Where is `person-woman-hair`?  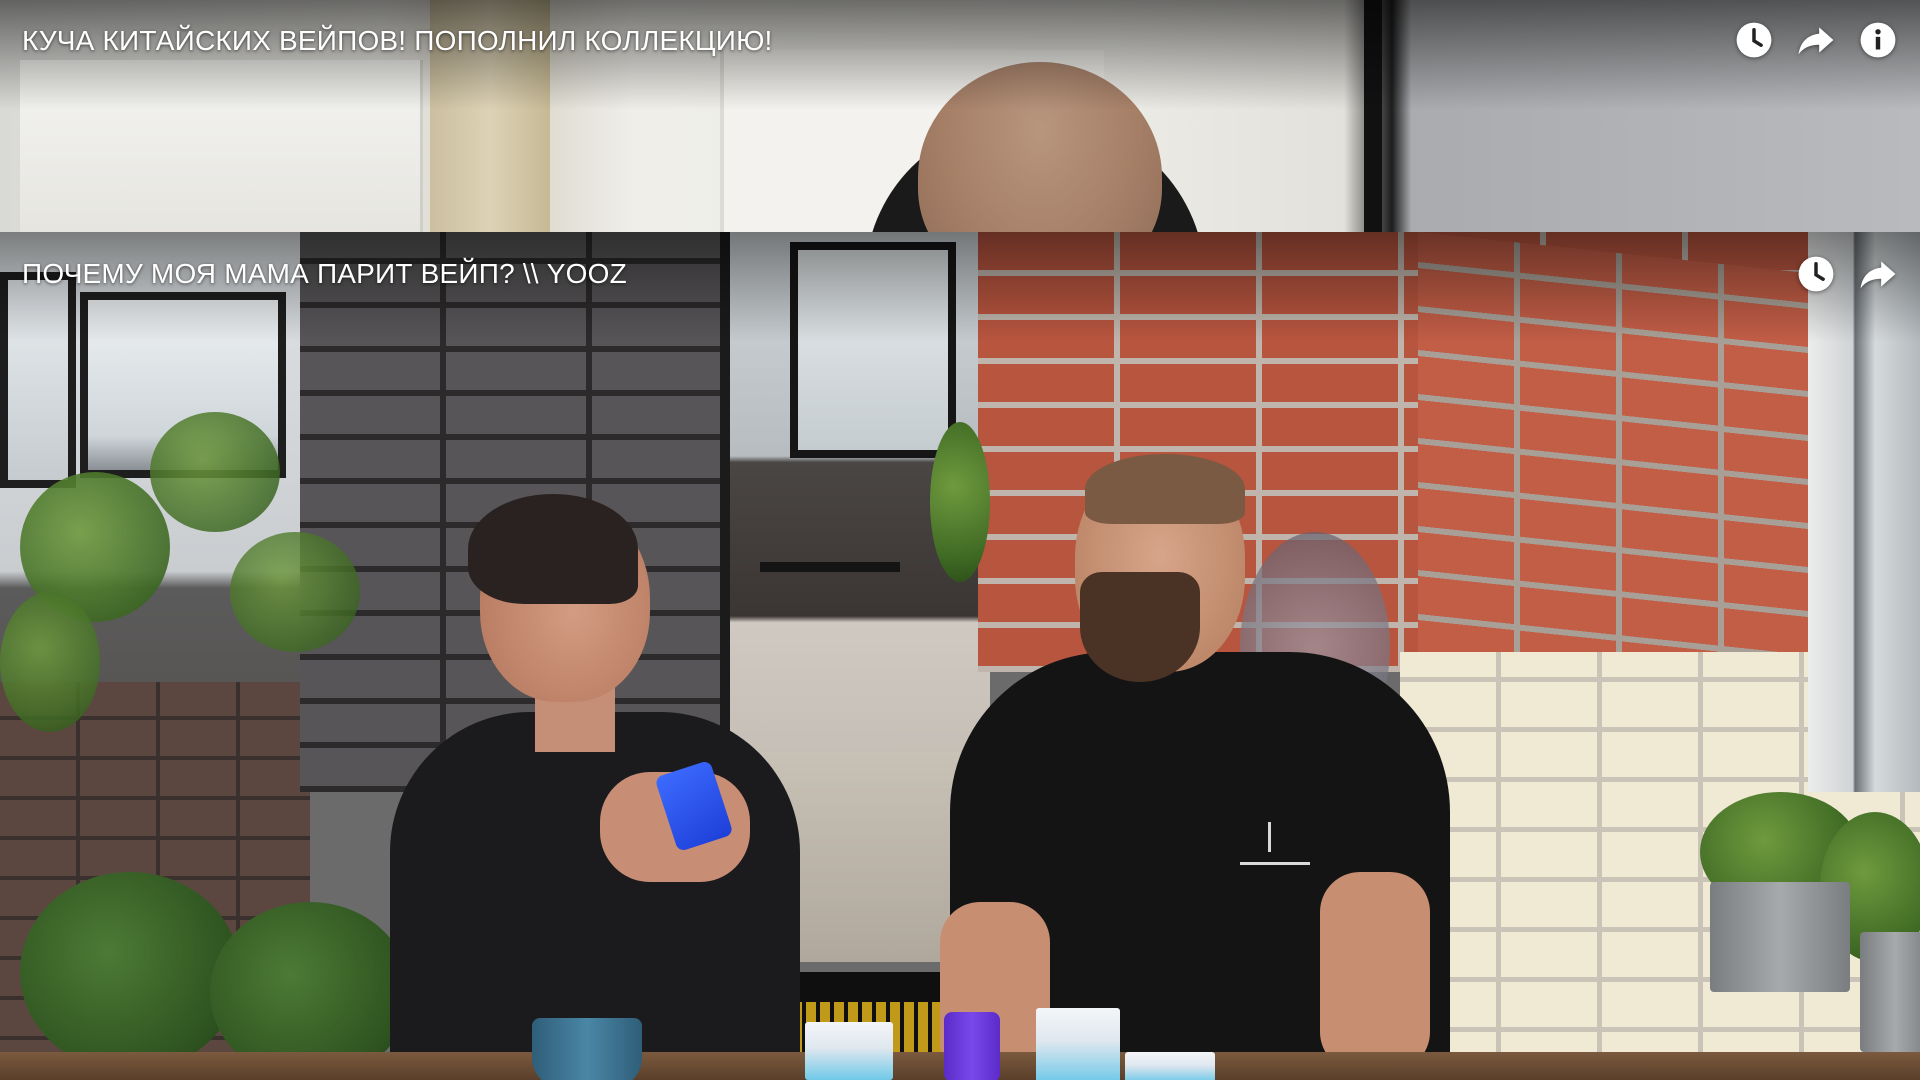
person-woman-hair is located at coordinates (553, 549).